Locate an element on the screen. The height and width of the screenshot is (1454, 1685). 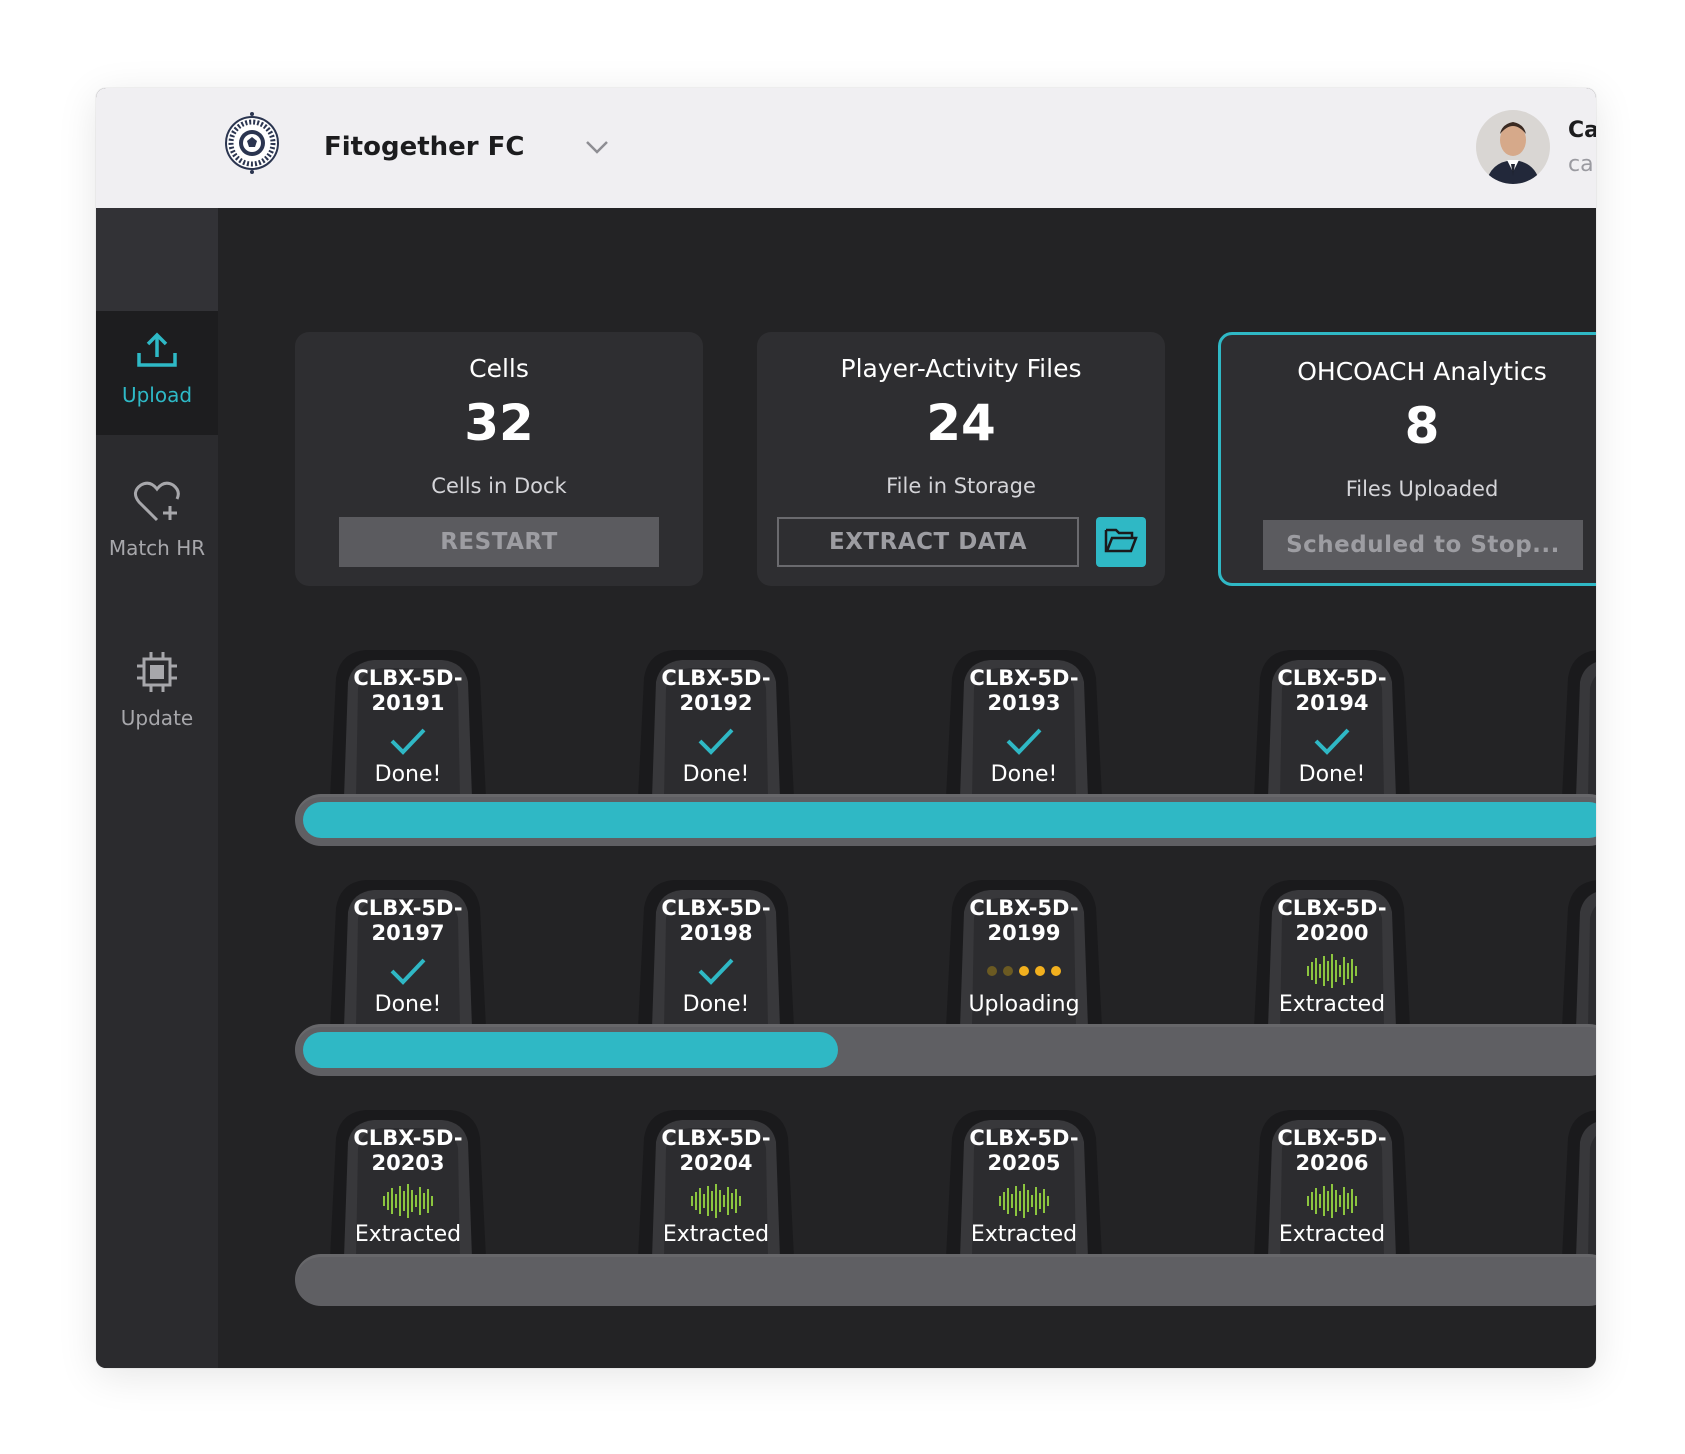
upload-icon is located at coordinates (157, 353).